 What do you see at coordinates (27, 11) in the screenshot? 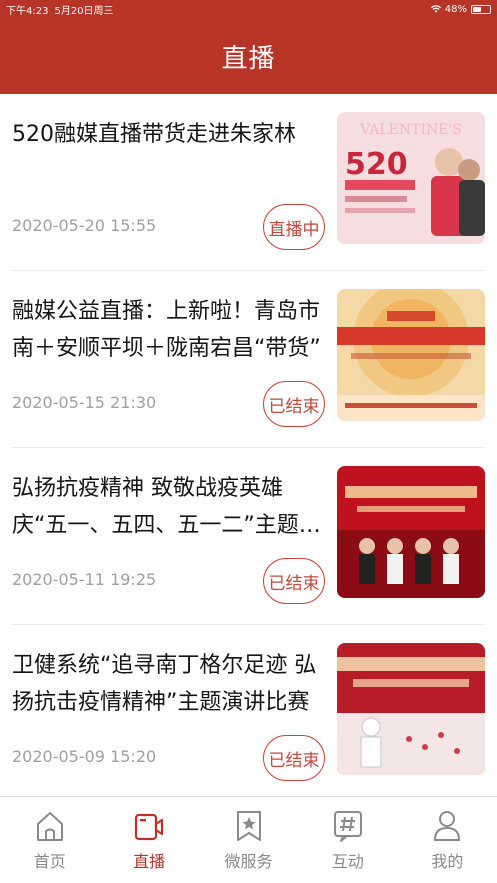
I see `status-time: 下午4:23` at bounding box center [27, 11].